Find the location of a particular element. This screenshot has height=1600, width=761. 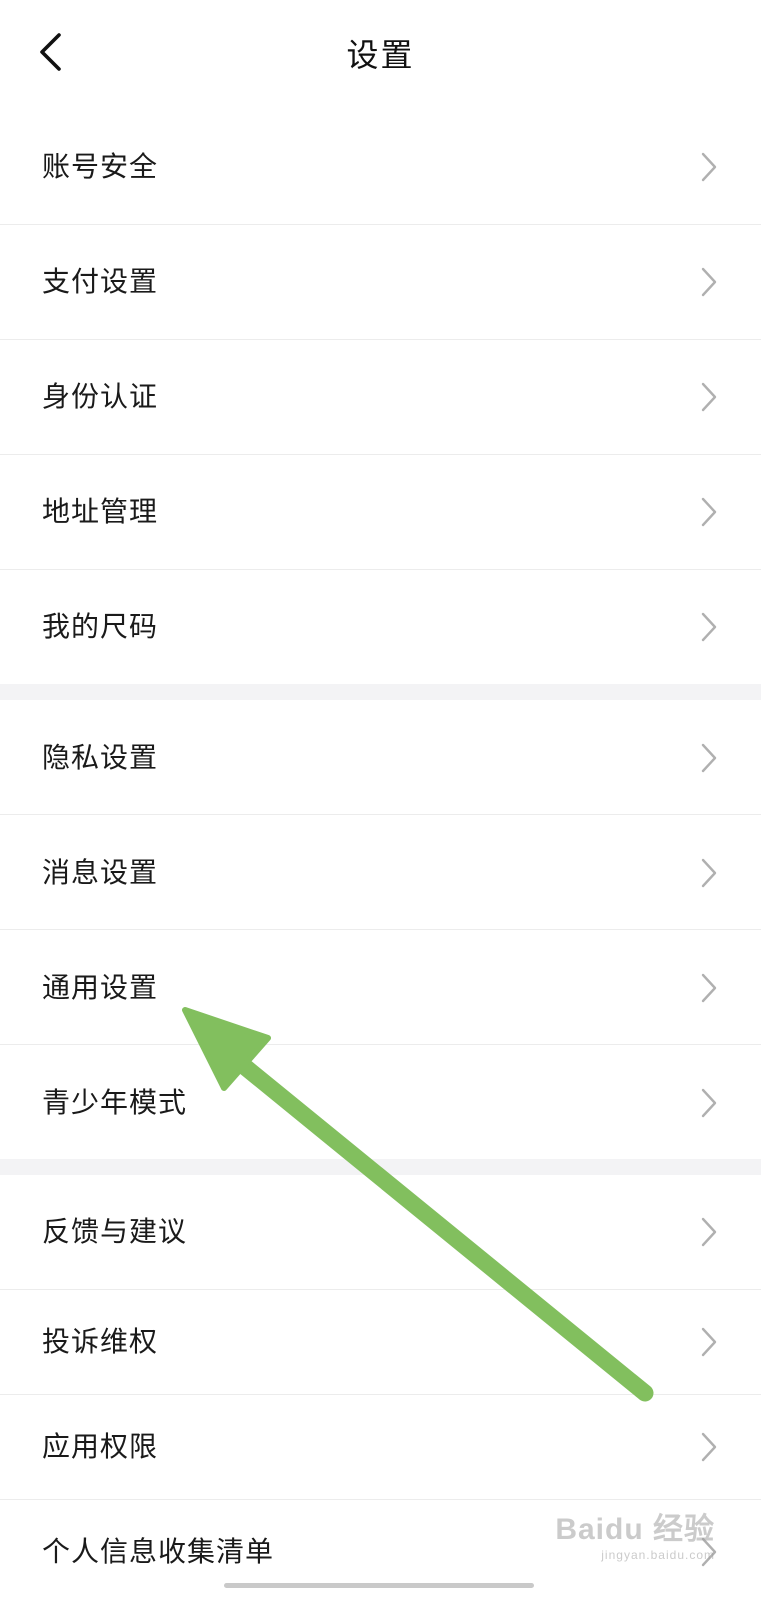

home-indicator is located at coordinates (379, 1585).